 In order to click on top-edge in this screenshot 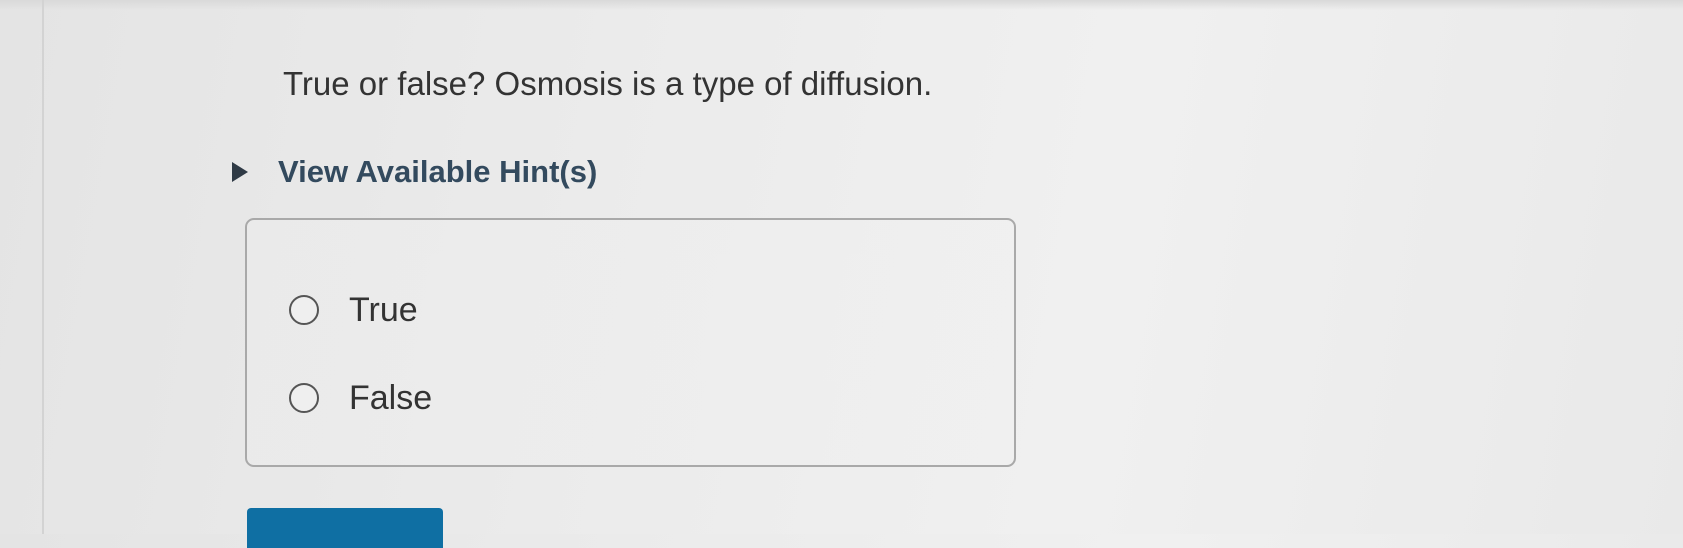, I will do `click(841, 5)`.